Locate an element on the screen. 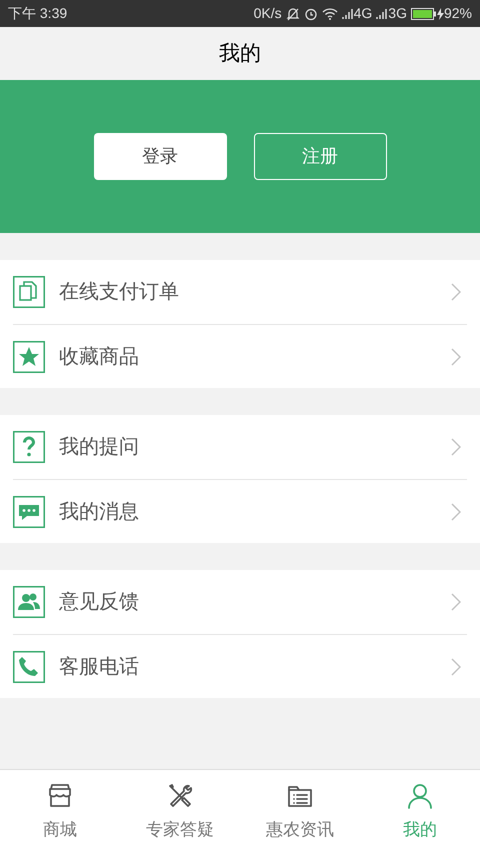 The image size is (480, 853). menu-item: 在线支付订单 is located at coordinates (240, 292).